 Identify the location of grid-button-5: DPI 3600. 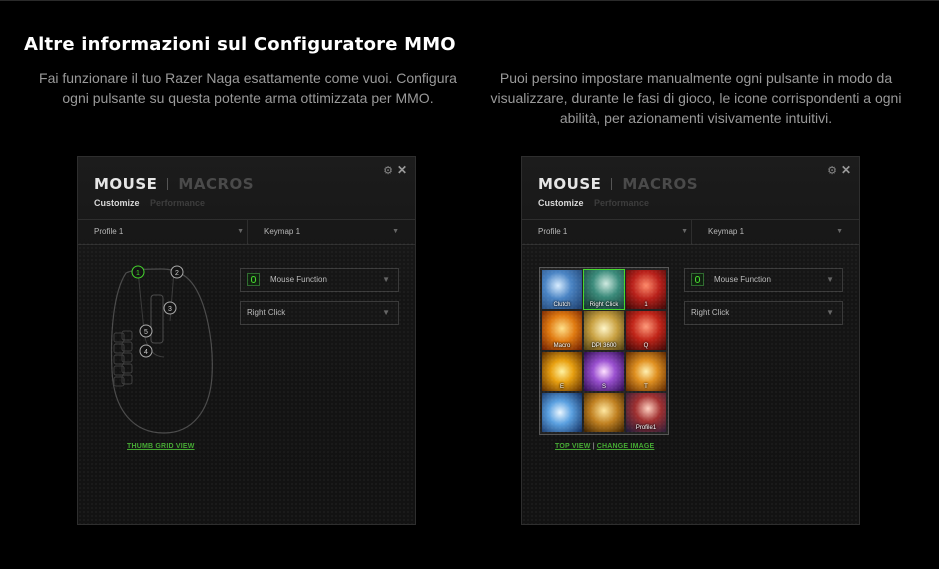
(604, 330).